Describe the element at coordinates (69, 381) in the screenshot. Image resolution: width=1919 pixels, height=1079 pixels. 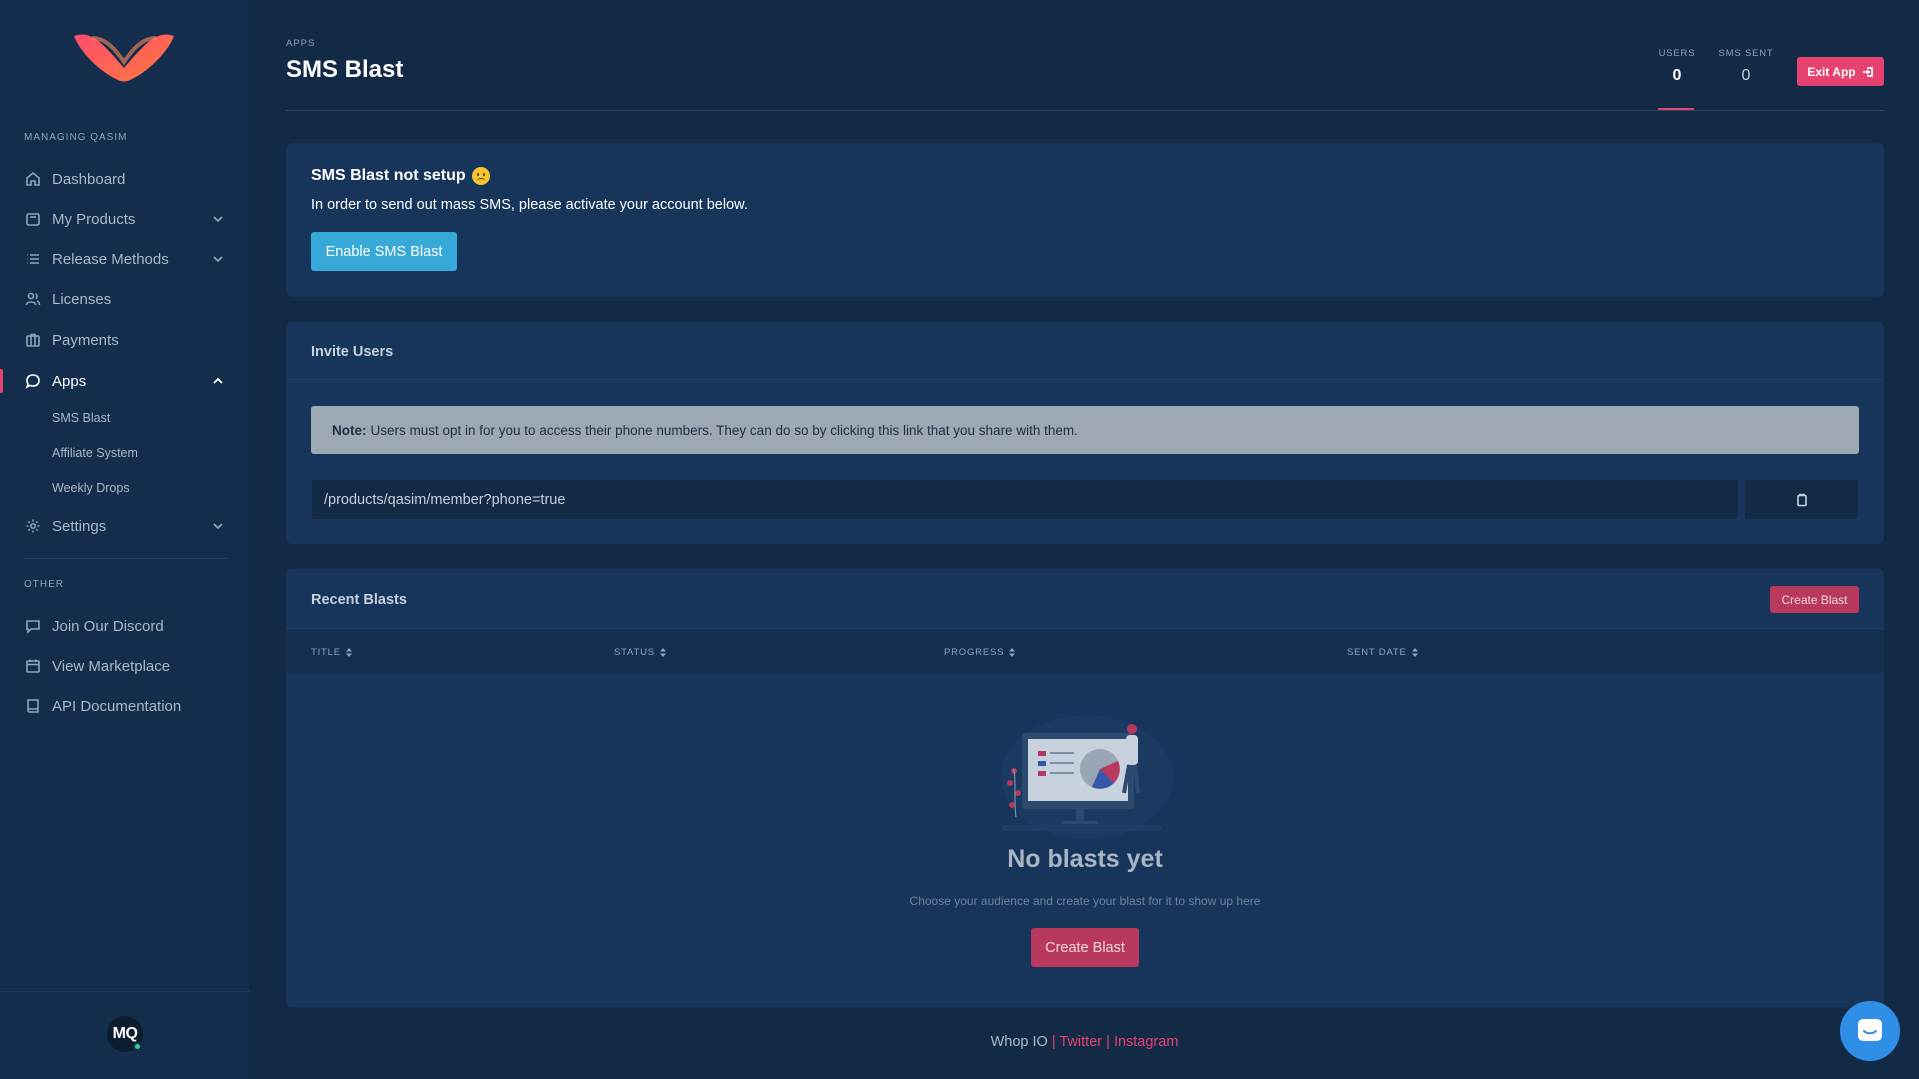
I see `sidebar-item-label: Apps` at that location.